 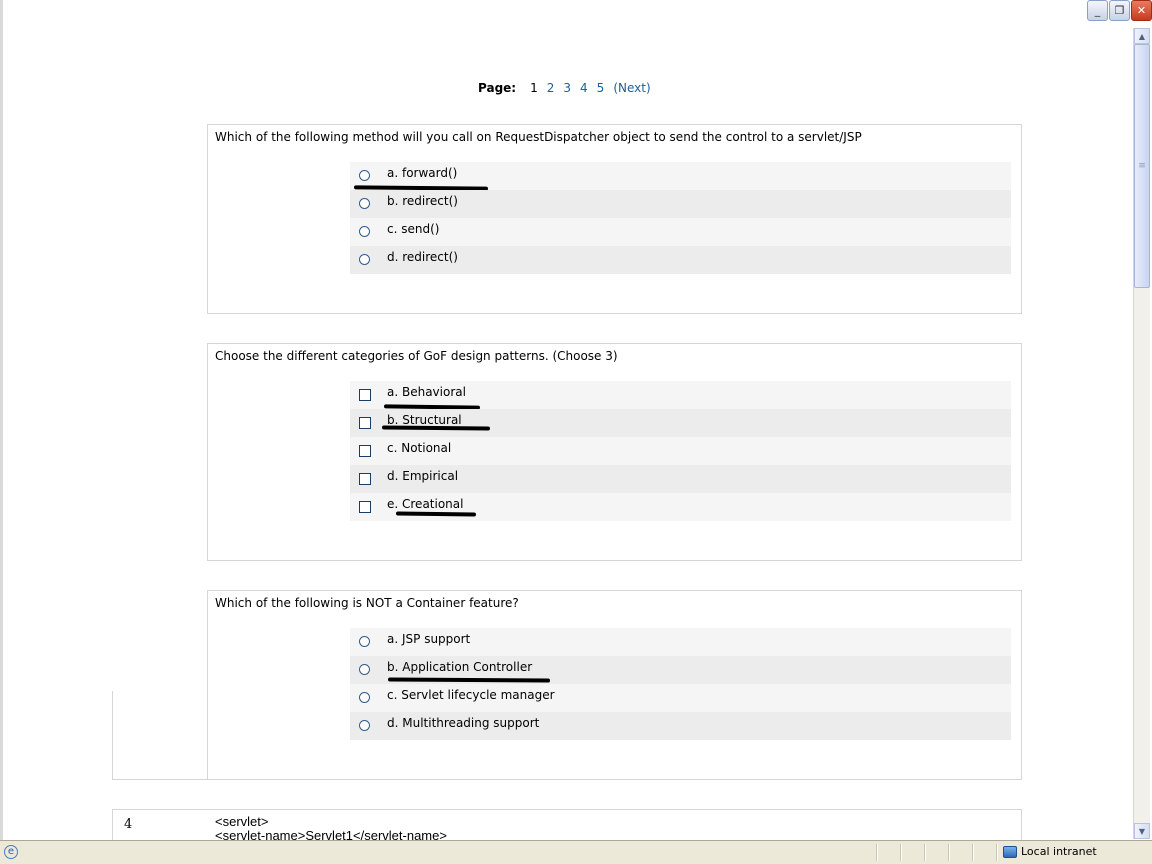 I want to click on option-label: b. Application Controller, so click(x=460, y=667).